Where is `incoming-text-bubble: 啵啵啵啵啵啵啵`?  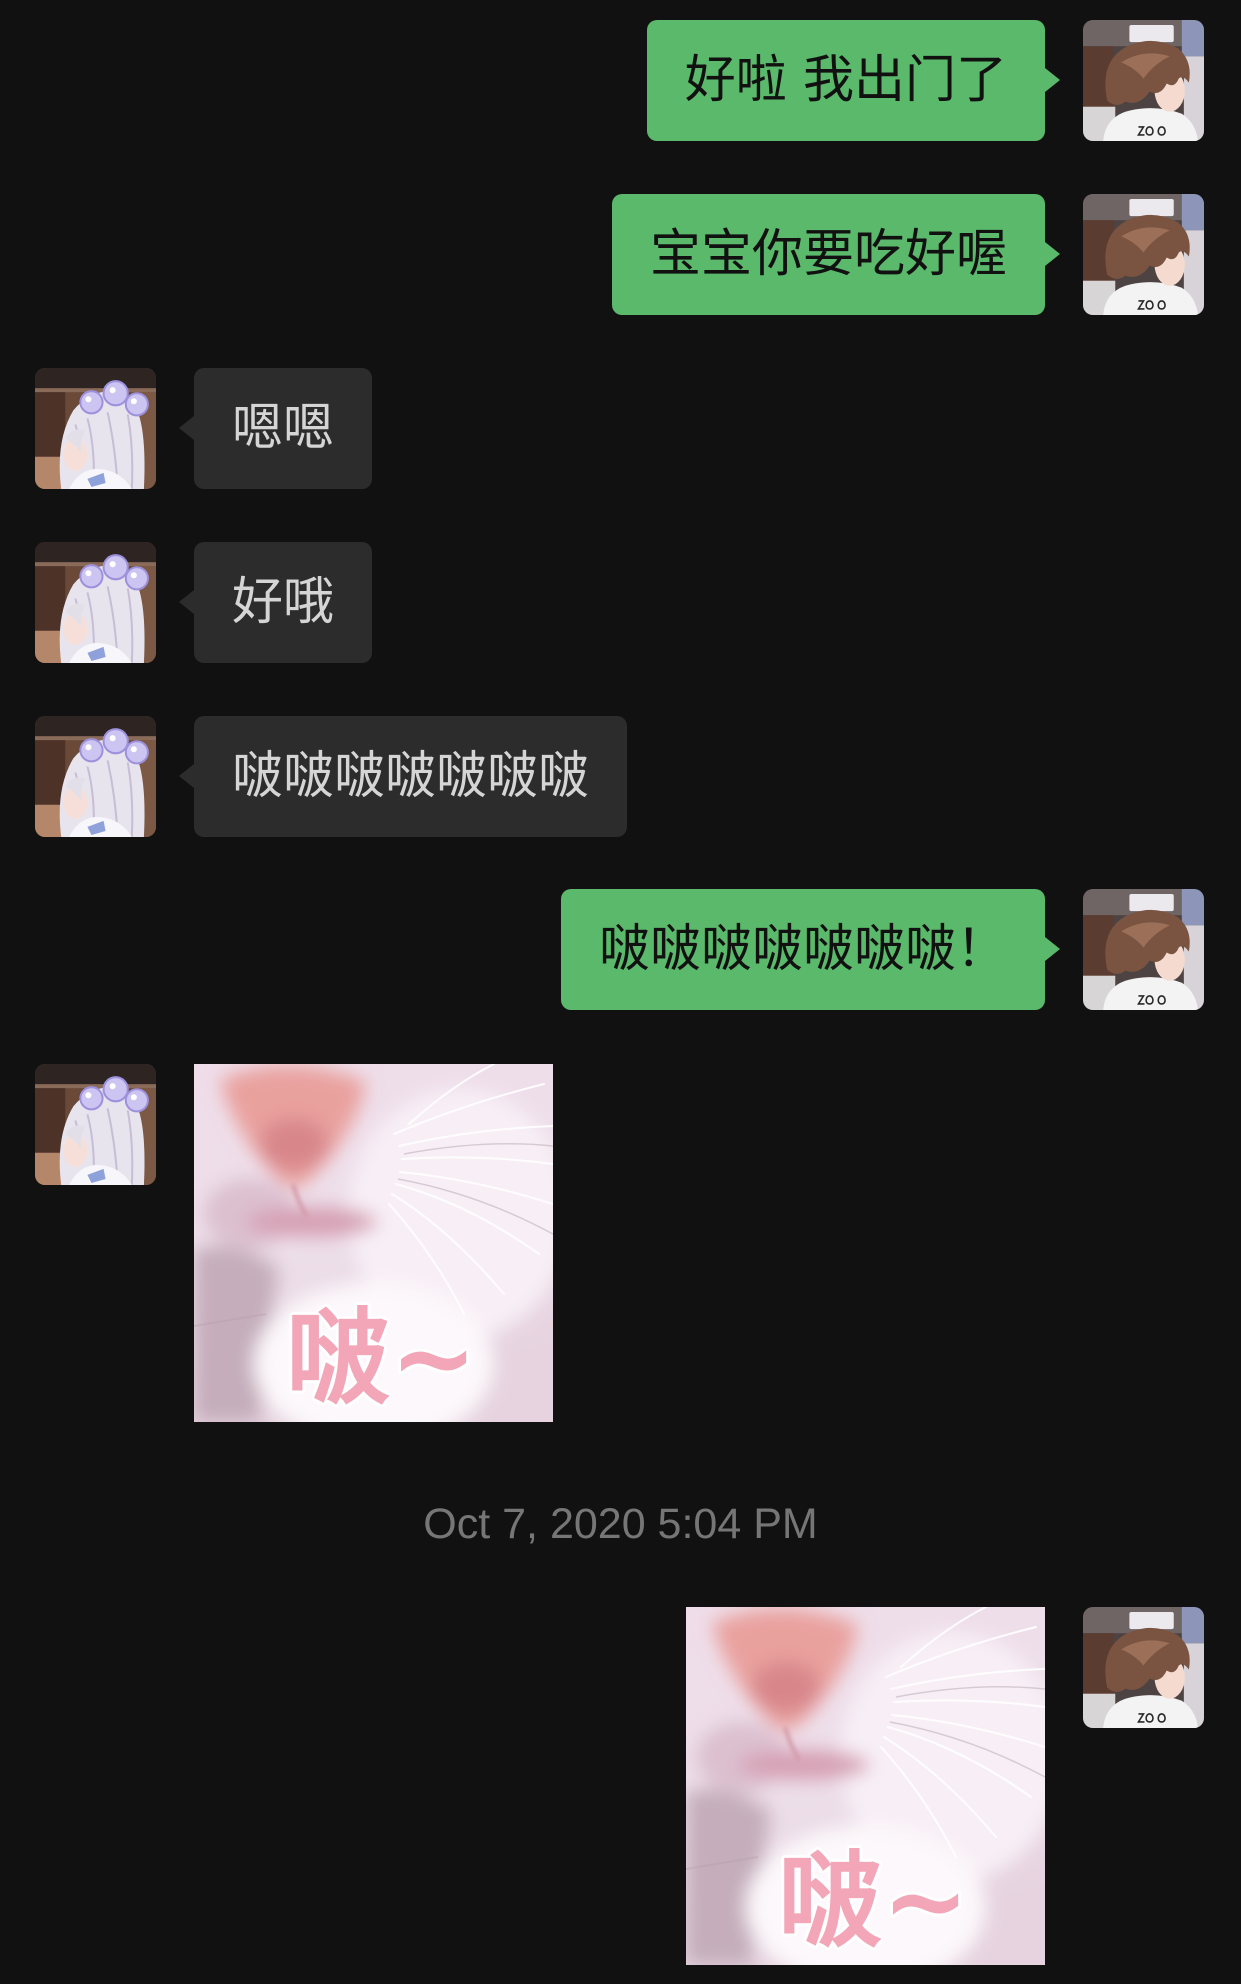
incoming-text-bubble: 啵啵啵啵啵啵啵 is located at coordinates (403, 776).